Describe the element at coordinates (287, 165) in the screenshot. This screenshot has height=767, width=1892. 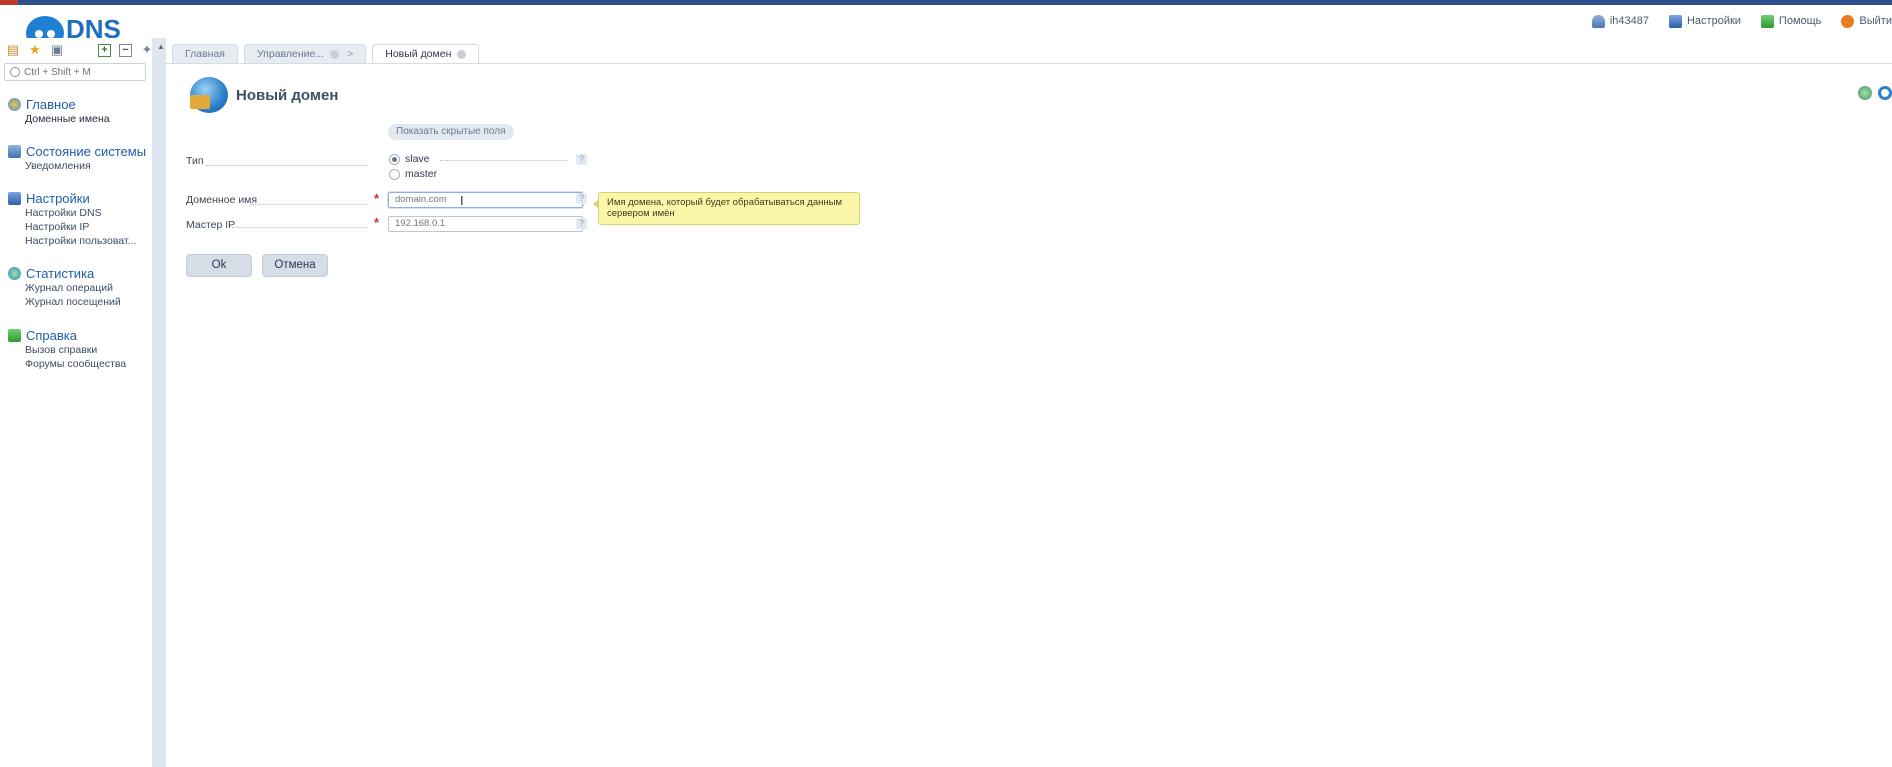
I see `type-dots` at that location.